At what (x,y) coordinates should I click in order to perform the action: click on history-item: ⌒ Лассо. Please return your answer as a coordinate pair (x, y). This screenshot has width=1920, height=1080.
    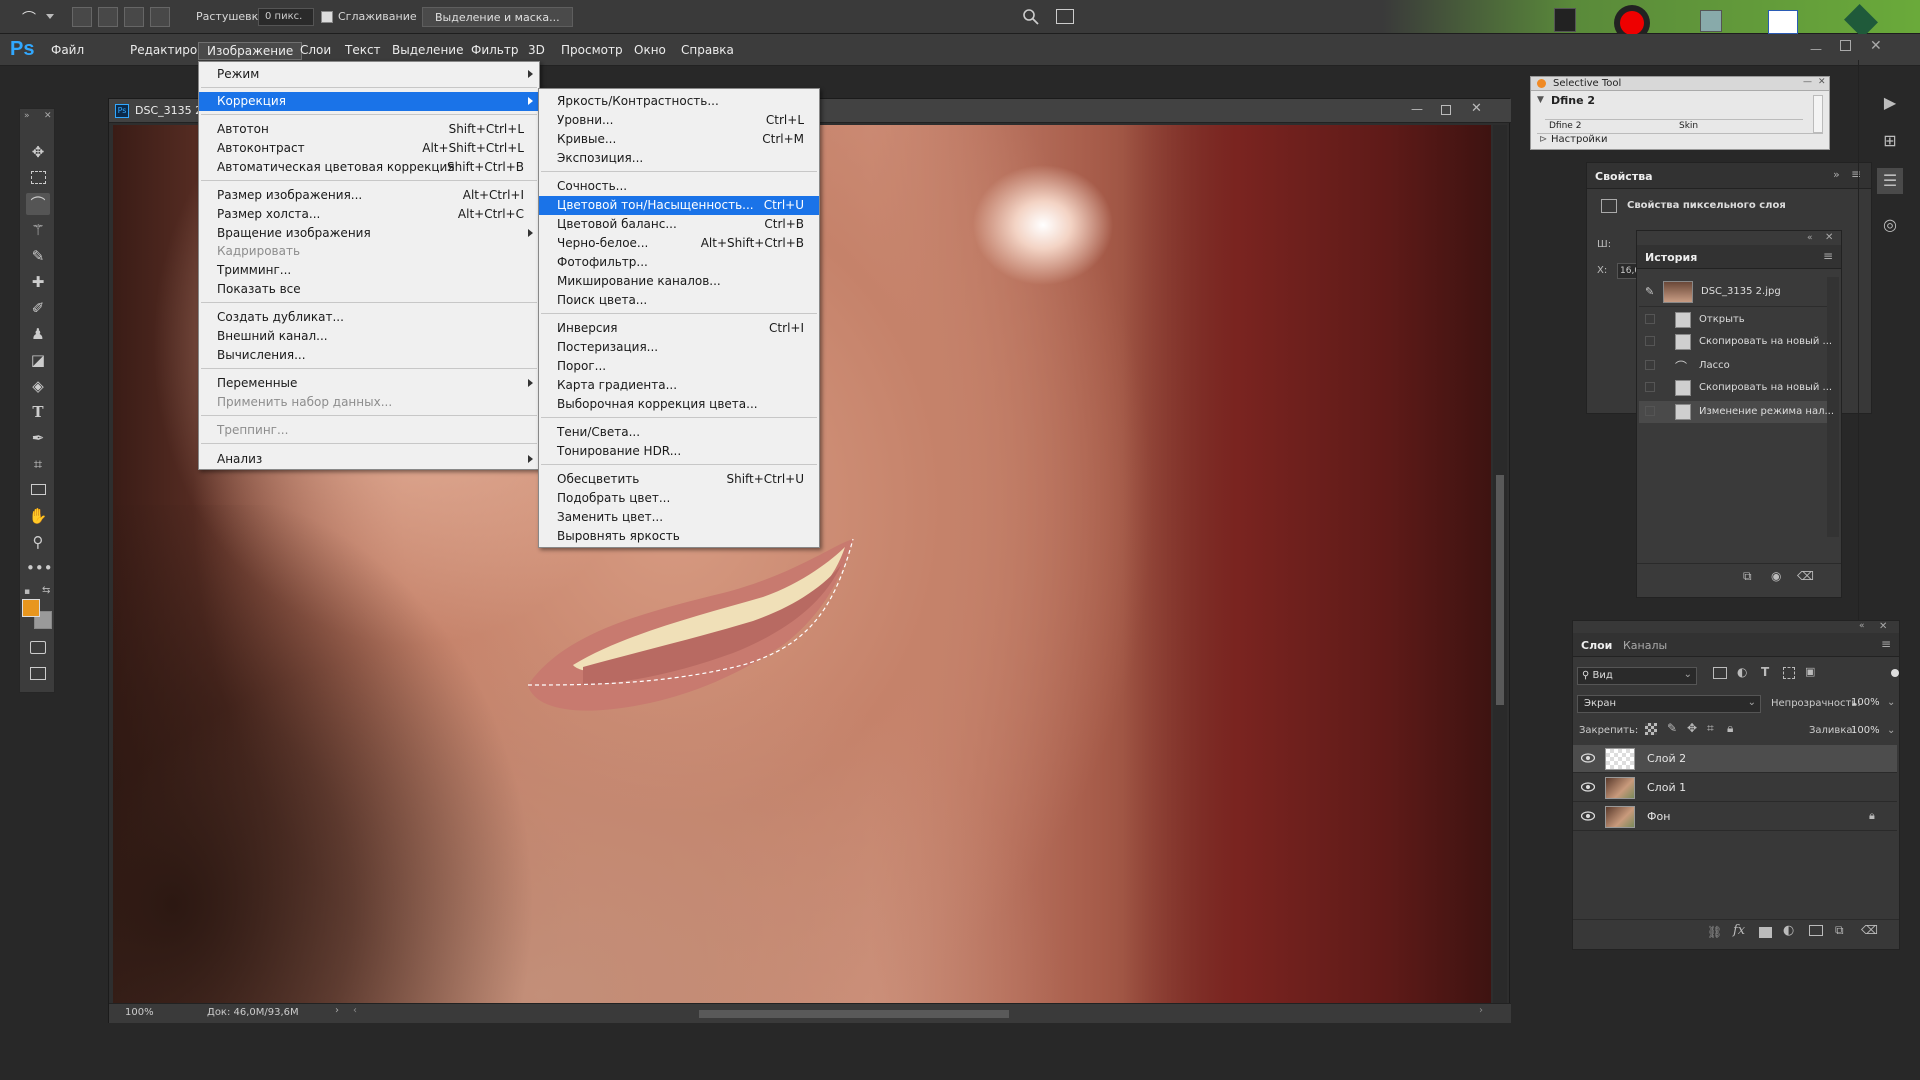
    Looking at the image, I should click on (1733, 366).